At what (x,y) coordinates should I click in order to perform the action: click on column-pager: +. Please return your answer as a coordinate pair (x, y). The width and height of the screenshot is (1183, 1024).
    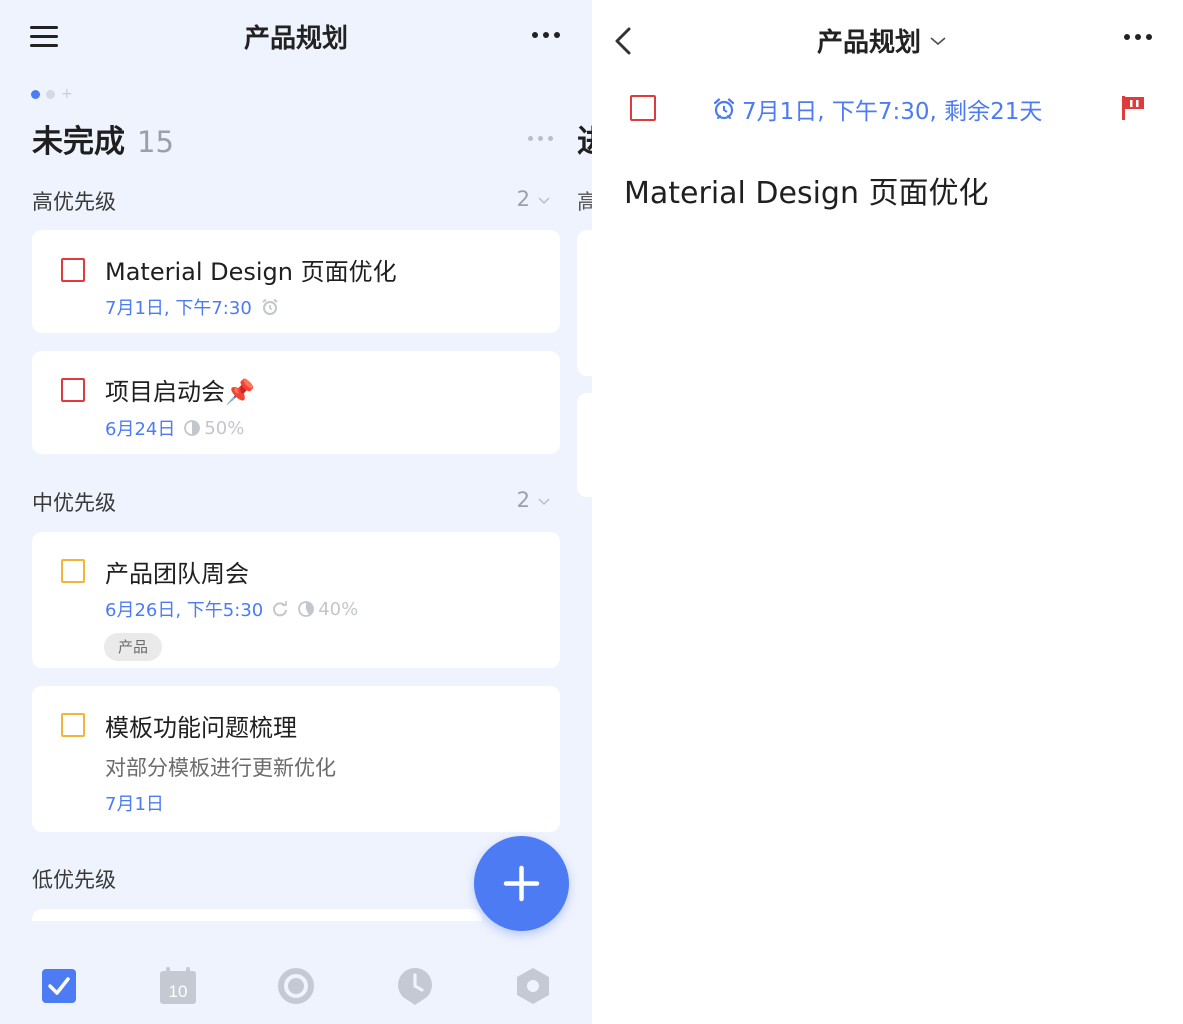
    Looking at the image, I should click on (52, 94).